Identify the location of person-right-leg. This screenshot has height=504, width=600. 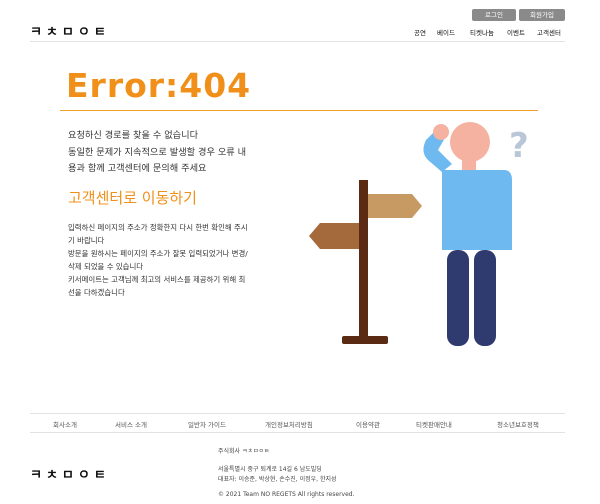
(485, 298).